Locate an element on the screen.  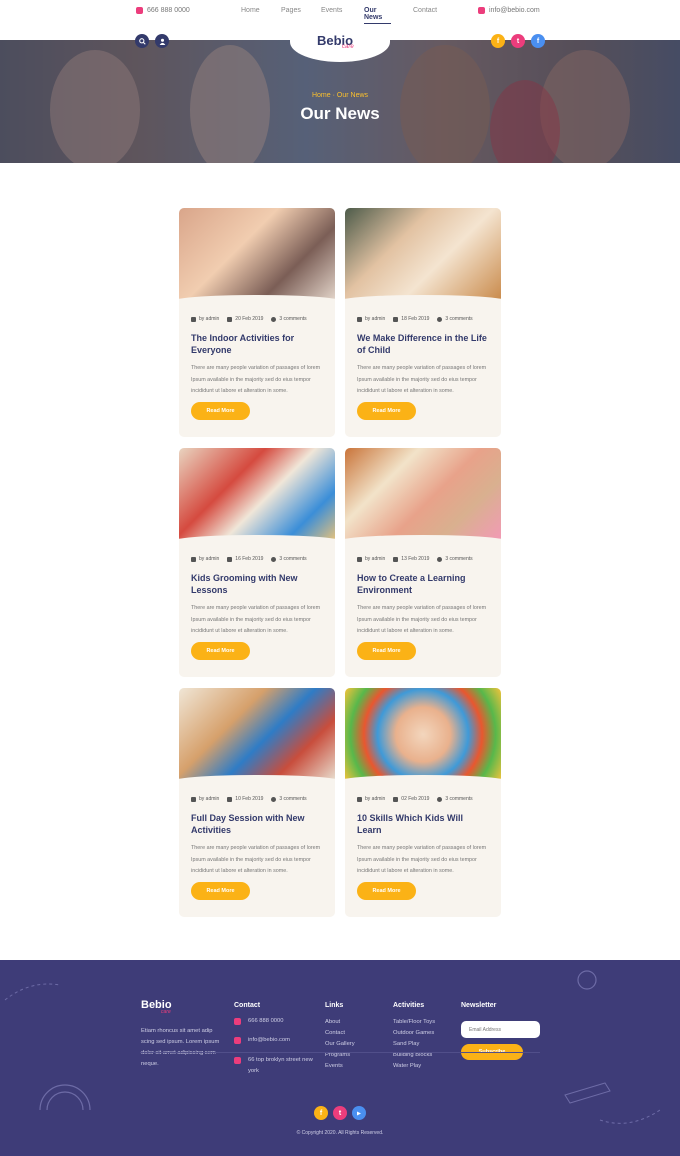
footer-link-gallery: Our Gallery is located at coordinates (340, 1044).